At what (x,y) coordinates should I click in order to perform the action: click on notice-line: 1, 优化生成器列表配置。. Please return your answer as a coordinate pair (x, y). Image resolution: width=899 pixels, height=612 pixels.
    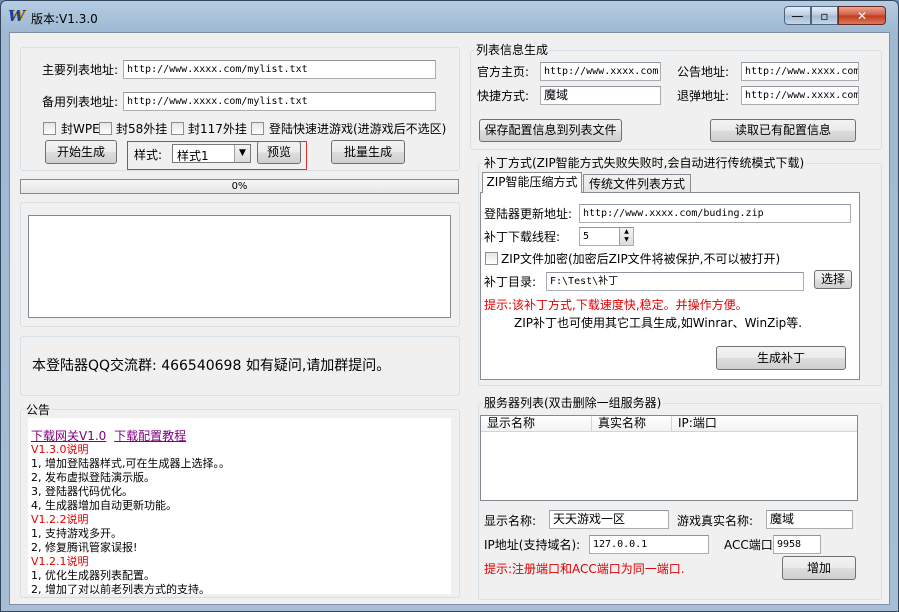
    Looking at the image, I should click on (93, 575).